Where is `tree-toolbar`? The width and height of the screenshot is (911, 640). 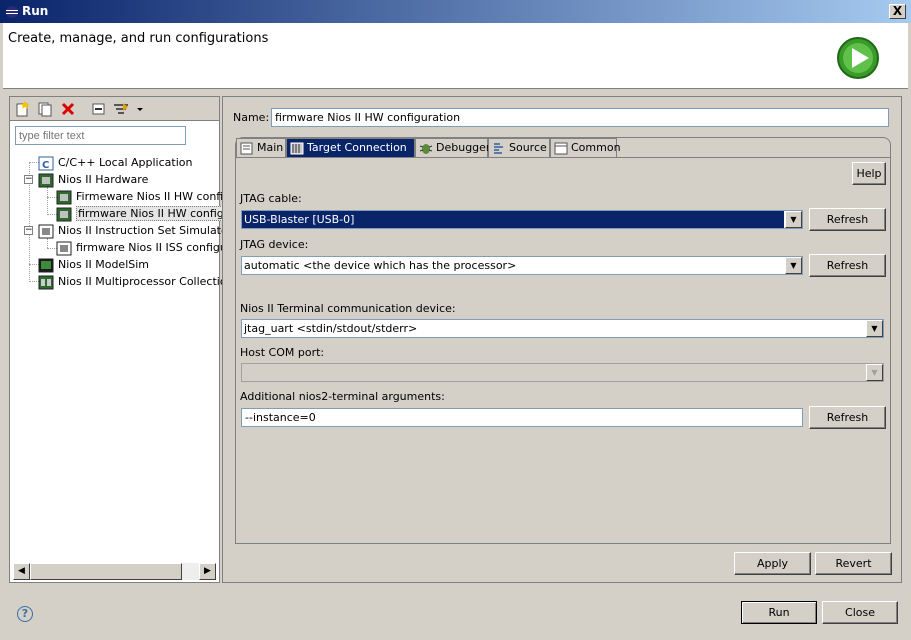 tree-toolbar is located at coordinates (114, 109).